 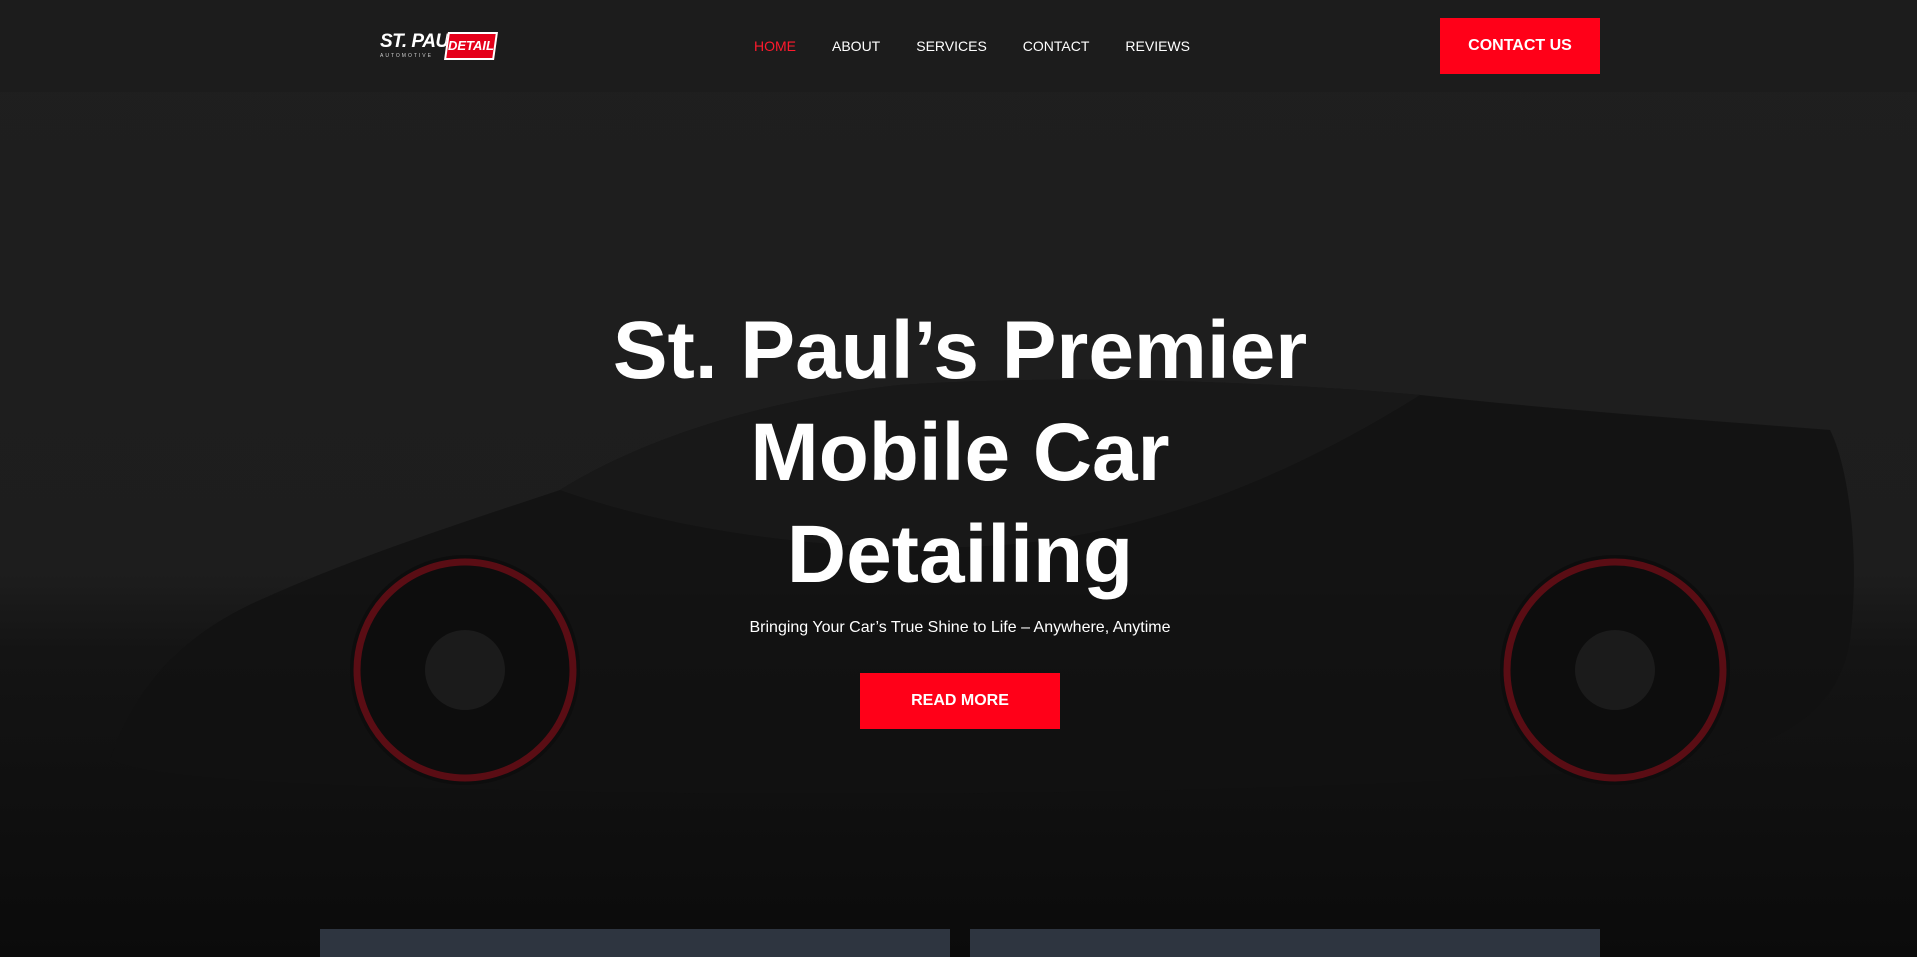 What do you see at coordinates (635, 943) in the screenshot?
I see `feature-card-left` at bounding box center [635, 943].